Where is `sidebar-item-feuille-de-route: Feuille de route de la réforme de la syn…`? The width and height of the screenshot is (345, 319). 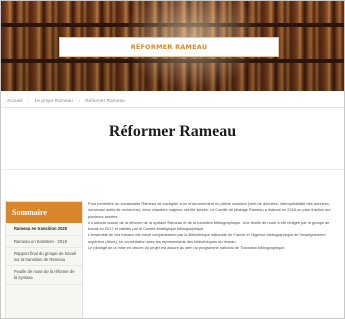 sidebar-item-feuille-de-route: Feuille de route de la réforme de la syn… is located at coordinates (44, 275).